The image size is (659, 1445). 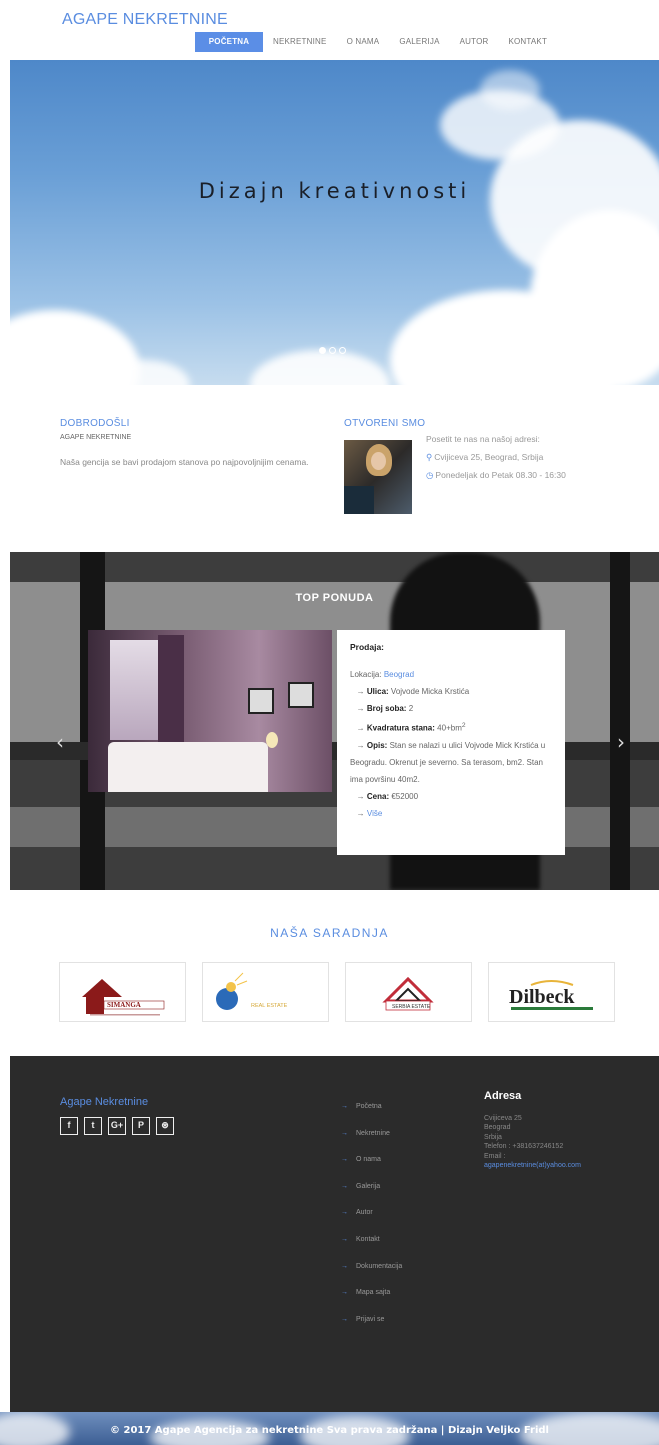 I want to click on pinterest-icon: P, so click(x=141, y=1126).